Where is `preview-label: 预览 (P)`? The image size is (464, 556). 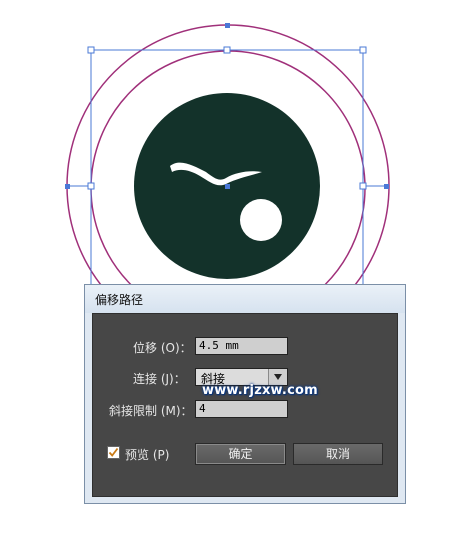
preview-label: 预览 (P) is located at coordinates (147, 454).